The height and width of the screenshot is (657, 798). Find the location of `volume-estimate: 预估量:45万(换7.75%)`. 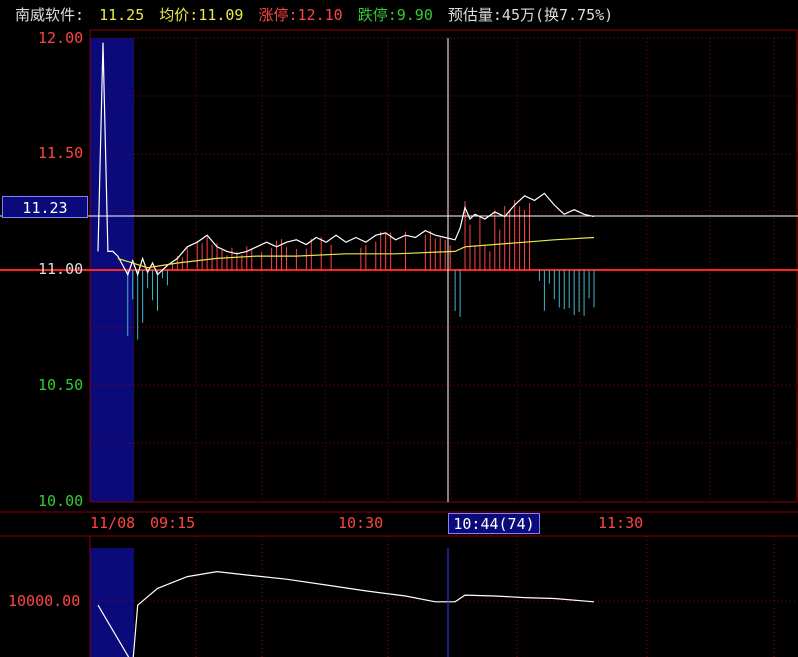

volume-estimate: 预估量:45万(换7.75%) is located at coordinates (530, 15).